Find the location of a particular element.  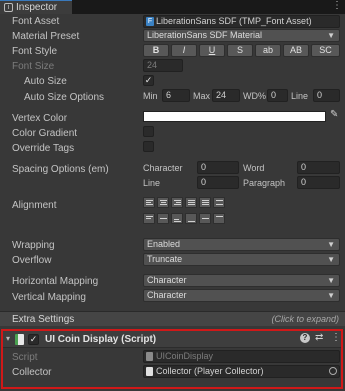

align-bottom-icon is located at coordinates (177, 218).